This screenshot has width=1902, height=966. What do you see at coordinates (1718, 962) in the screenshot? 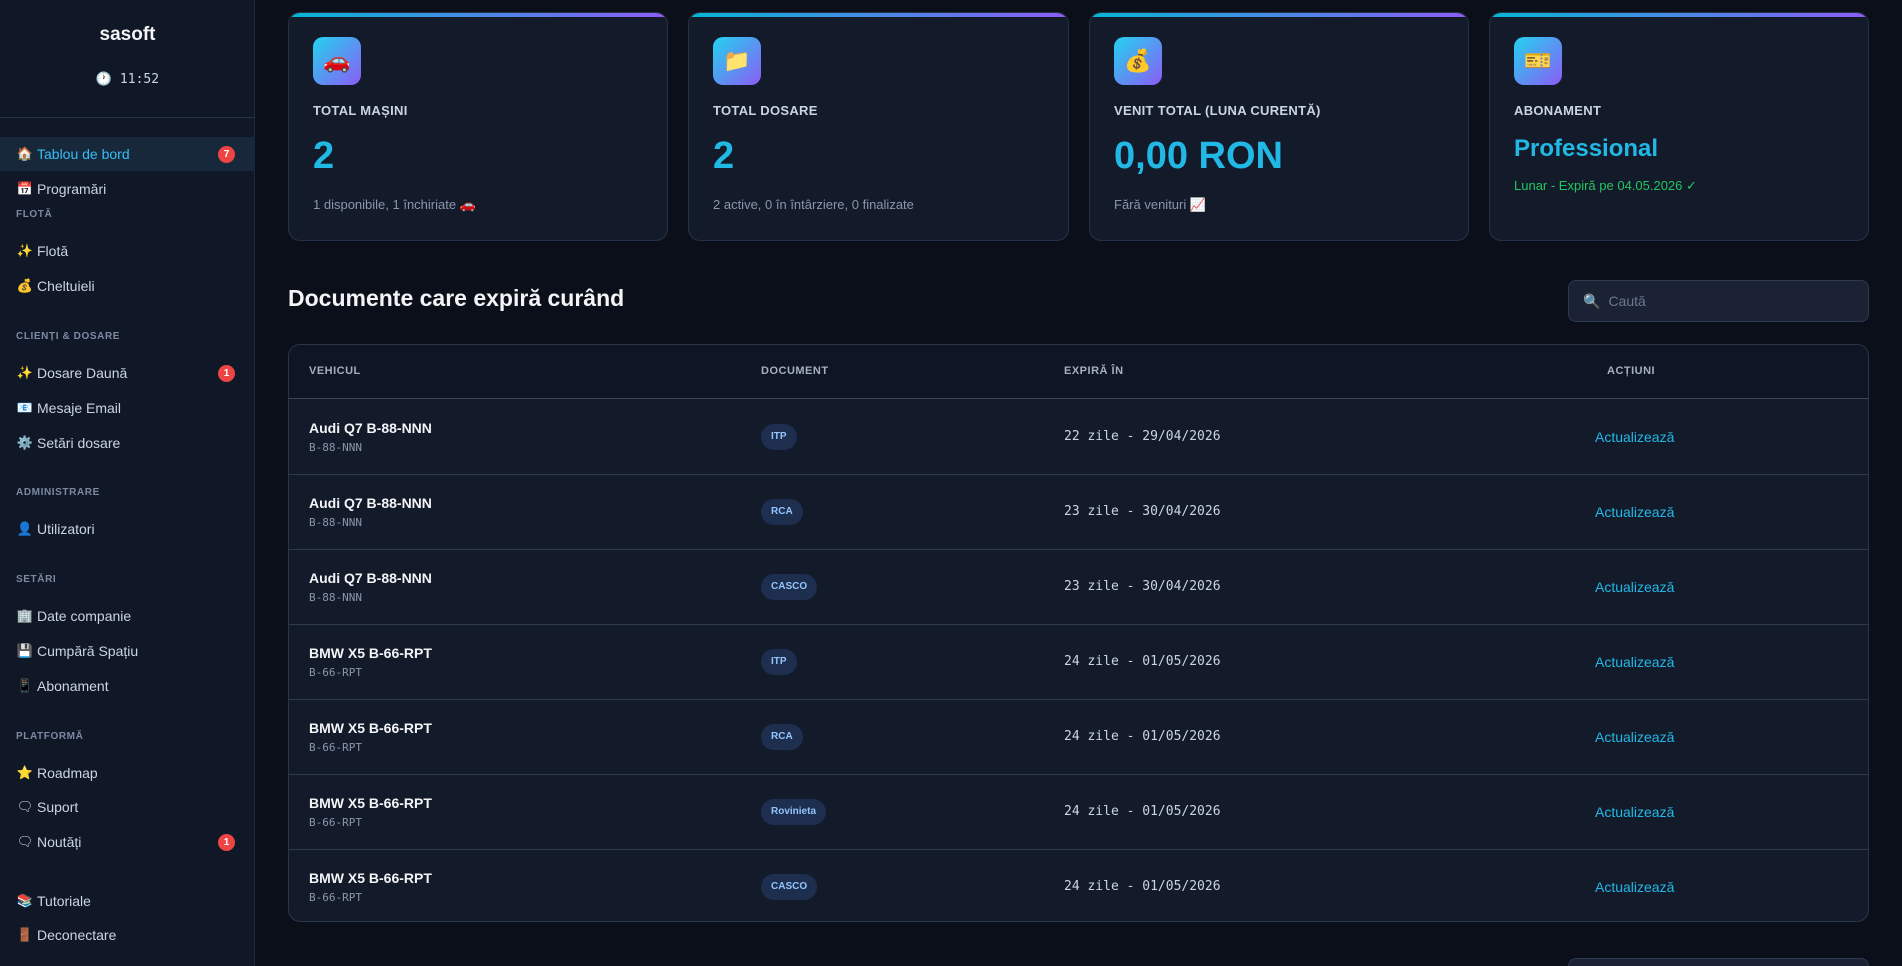
I see `next-section-search-edge` at bounding box center [1718, 962].